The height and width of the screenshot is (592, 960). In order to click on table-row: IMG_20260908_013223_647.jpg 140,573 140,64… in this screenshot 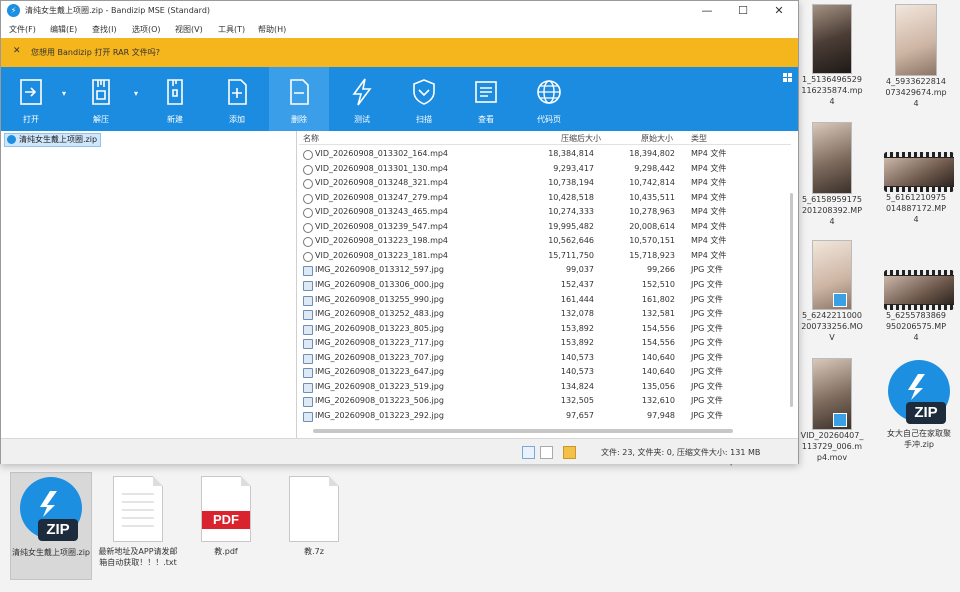, I will do `click(543, 372)`.